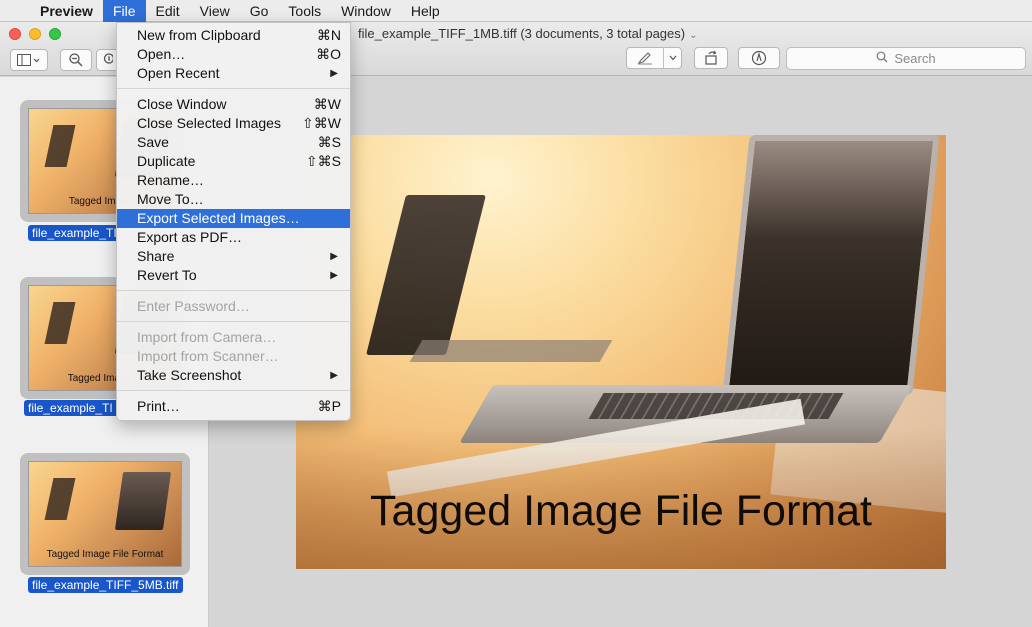 The width and height of the screenshot is (1032, 627). I want to click on menu-item-share: Share ▶, so click(233, 256).